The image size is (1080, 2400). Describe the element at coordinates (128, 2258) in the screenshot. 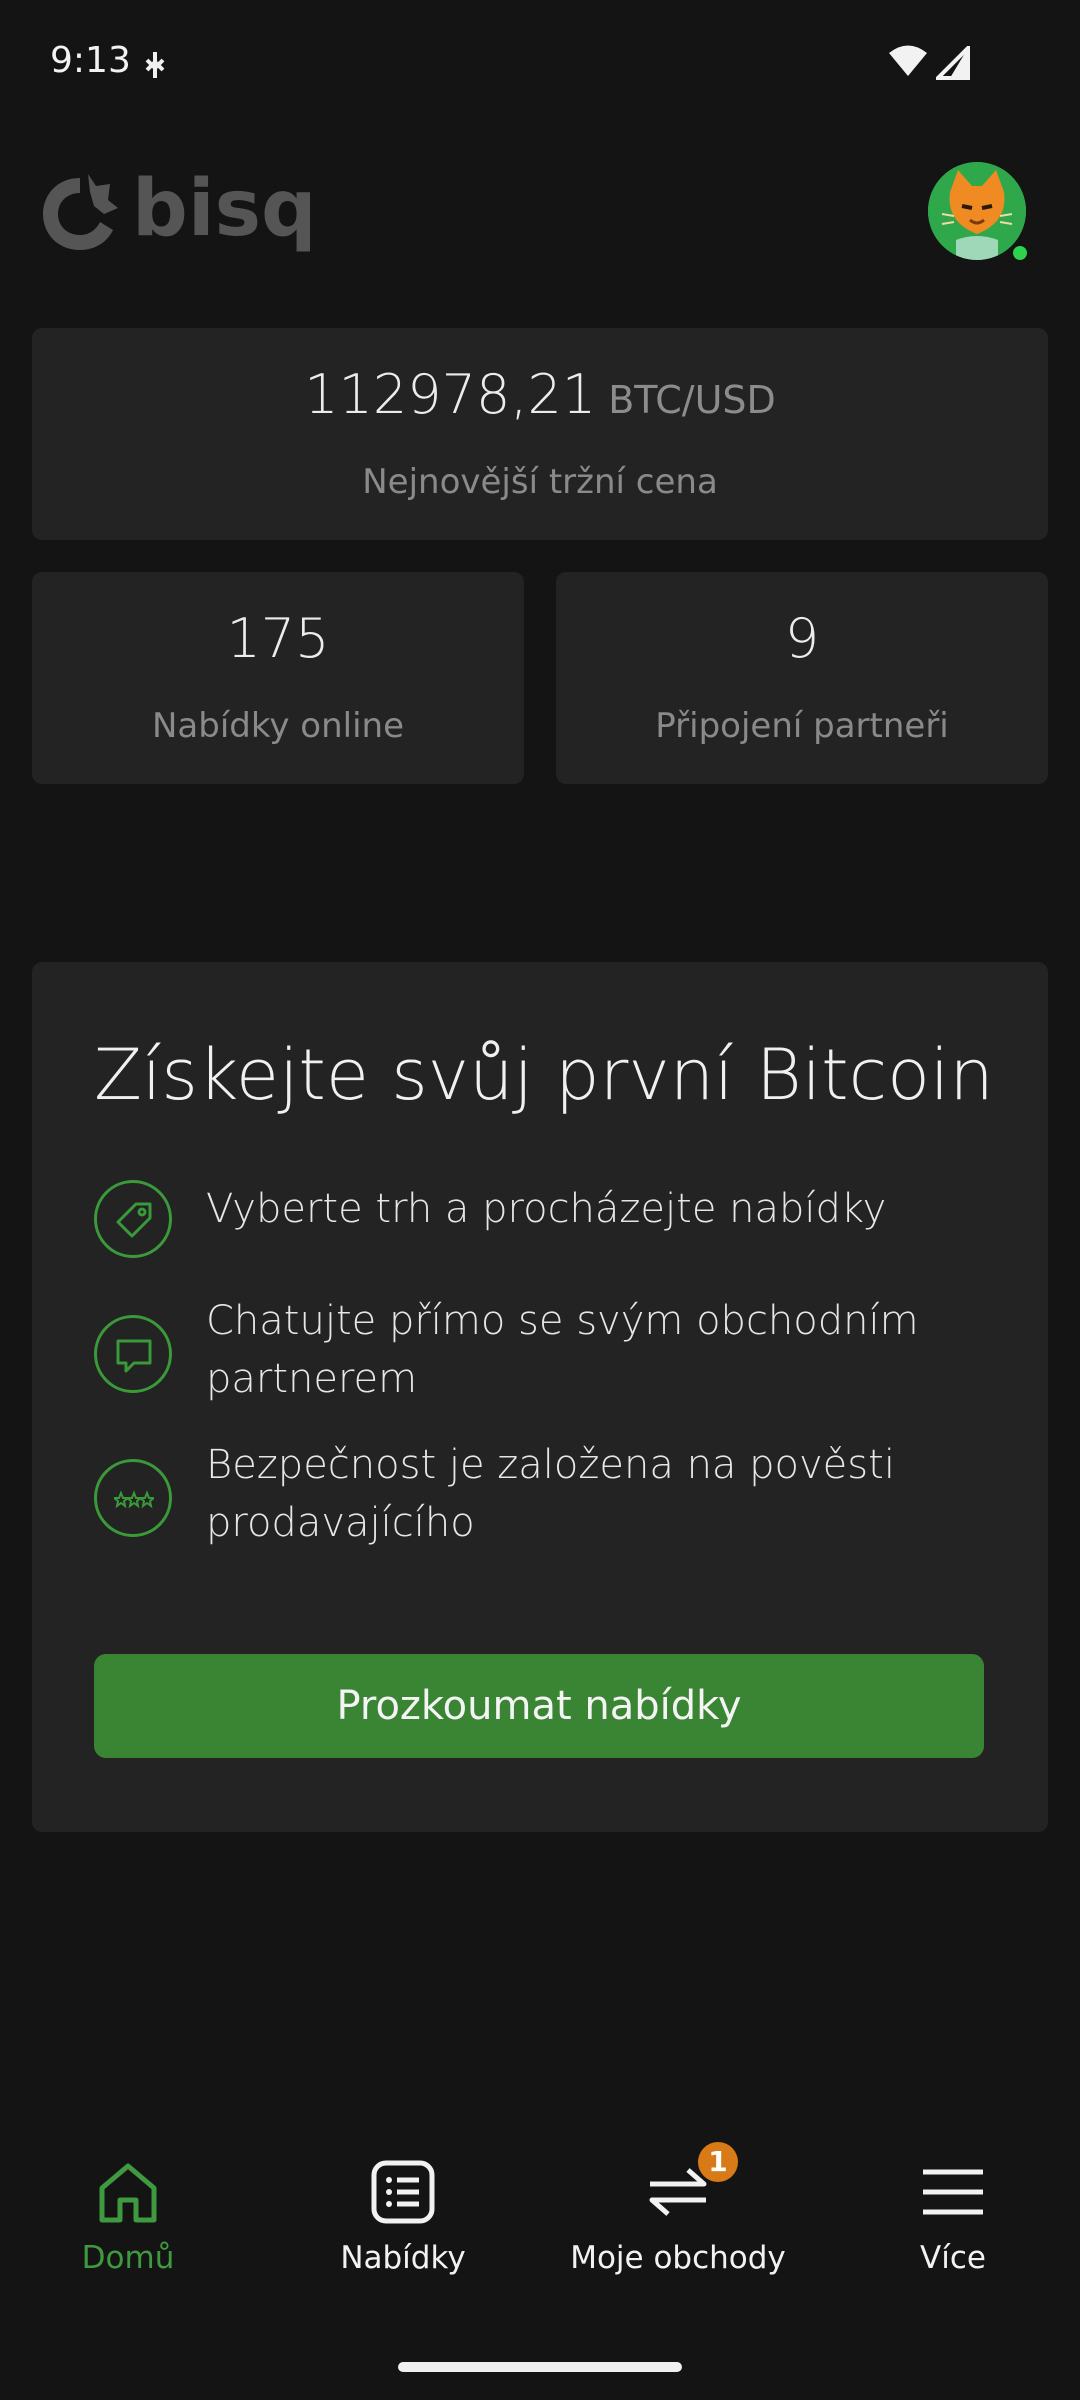

I see `nav-label-home: Domů` at that location.